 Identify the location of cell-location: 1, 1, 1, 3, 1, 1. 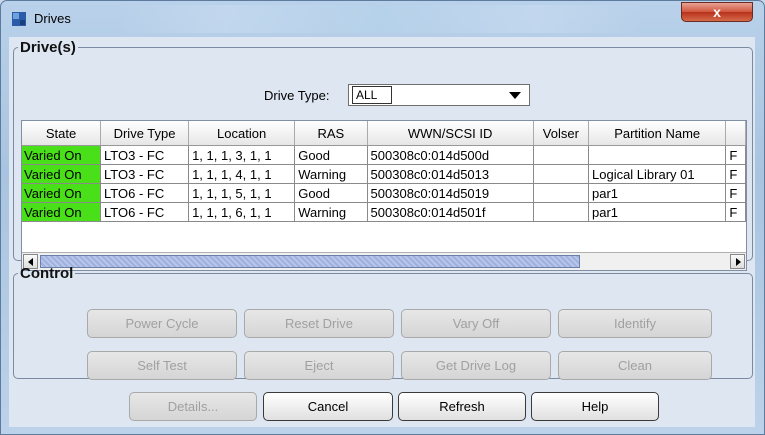
(242, 155).